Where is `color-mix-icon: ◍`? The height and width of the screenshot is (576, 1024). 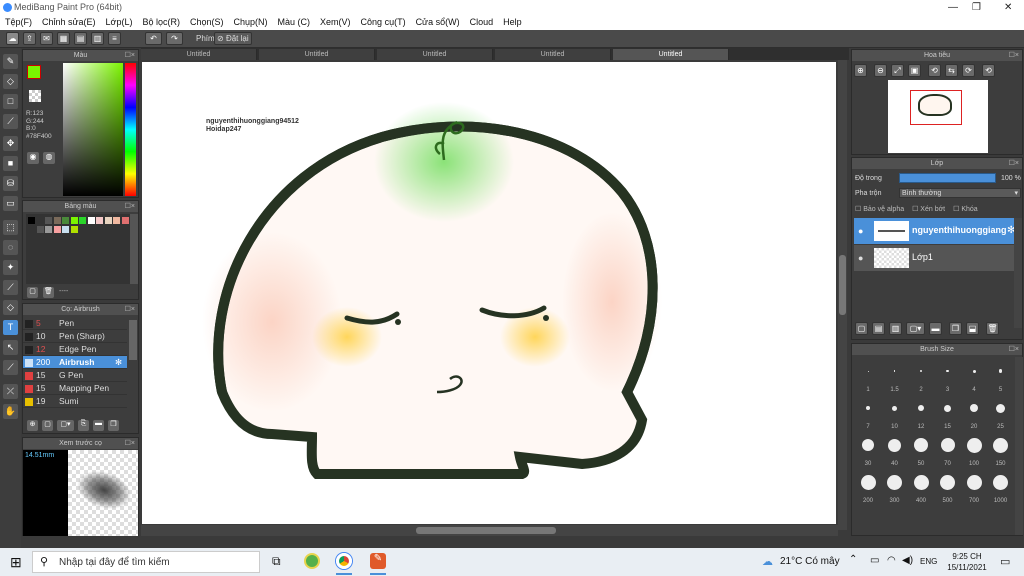 color-mix-icon: ◍ is located at coordinates (49, 158).